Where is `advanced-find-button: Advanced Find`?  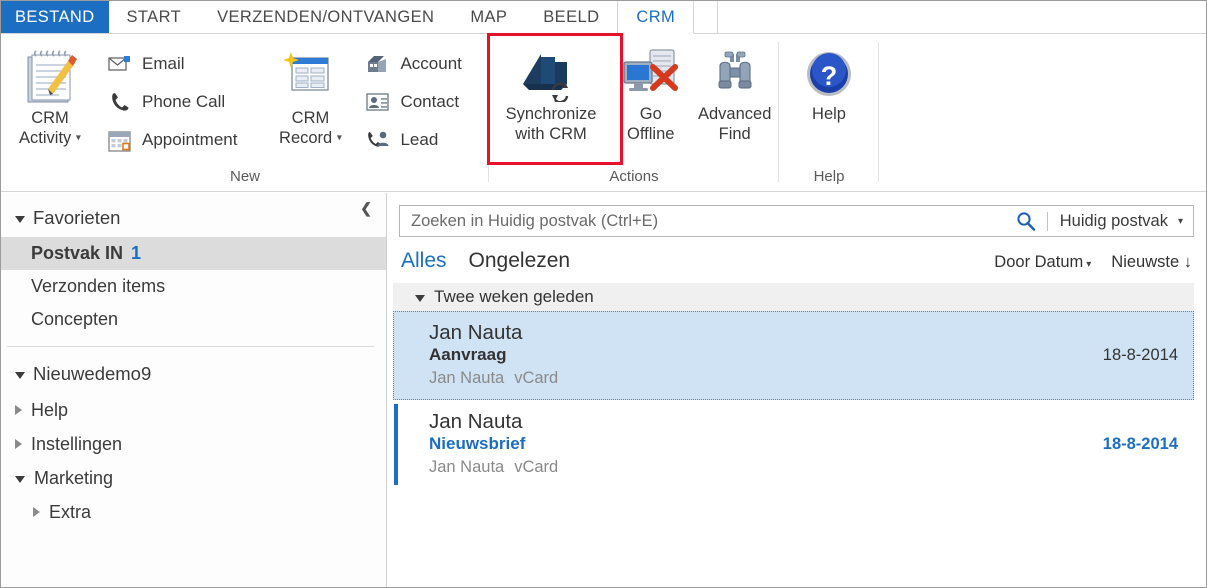
advanced-find-button: Advanced Find is located at coordinates (734, 90).